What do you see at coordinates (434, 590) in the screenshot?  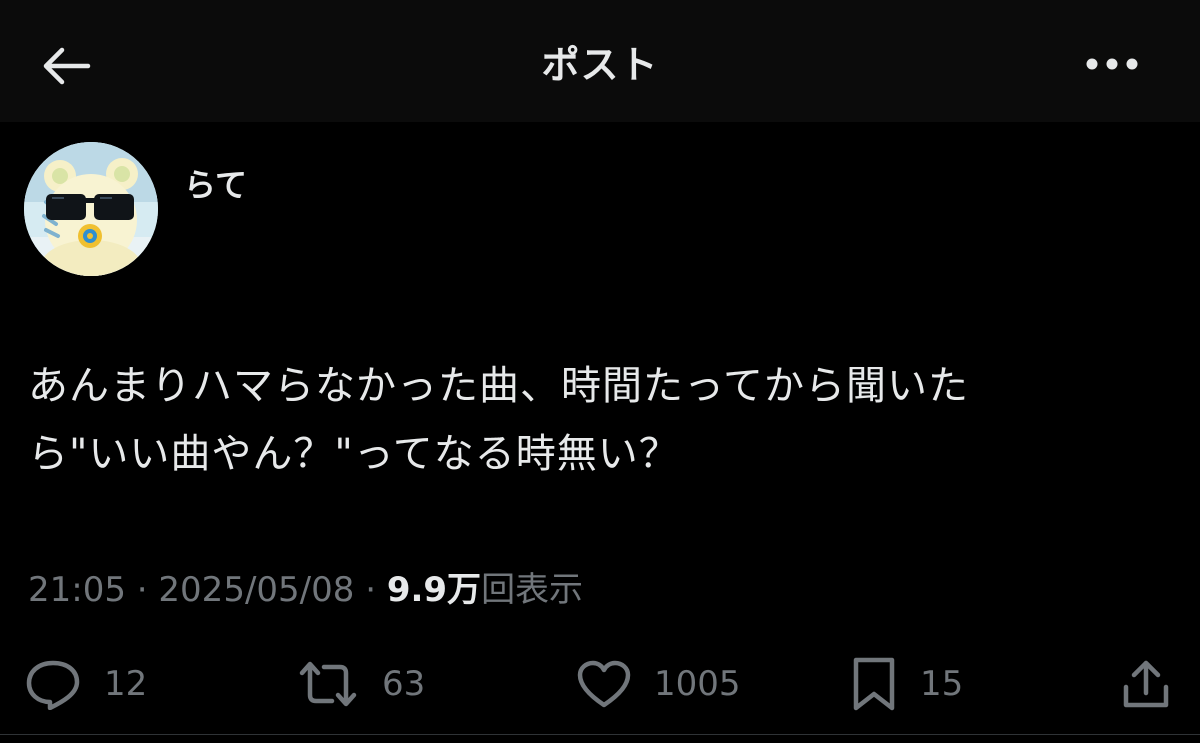 I see `views-count: 9.9万` at bounding box center [434, 590].